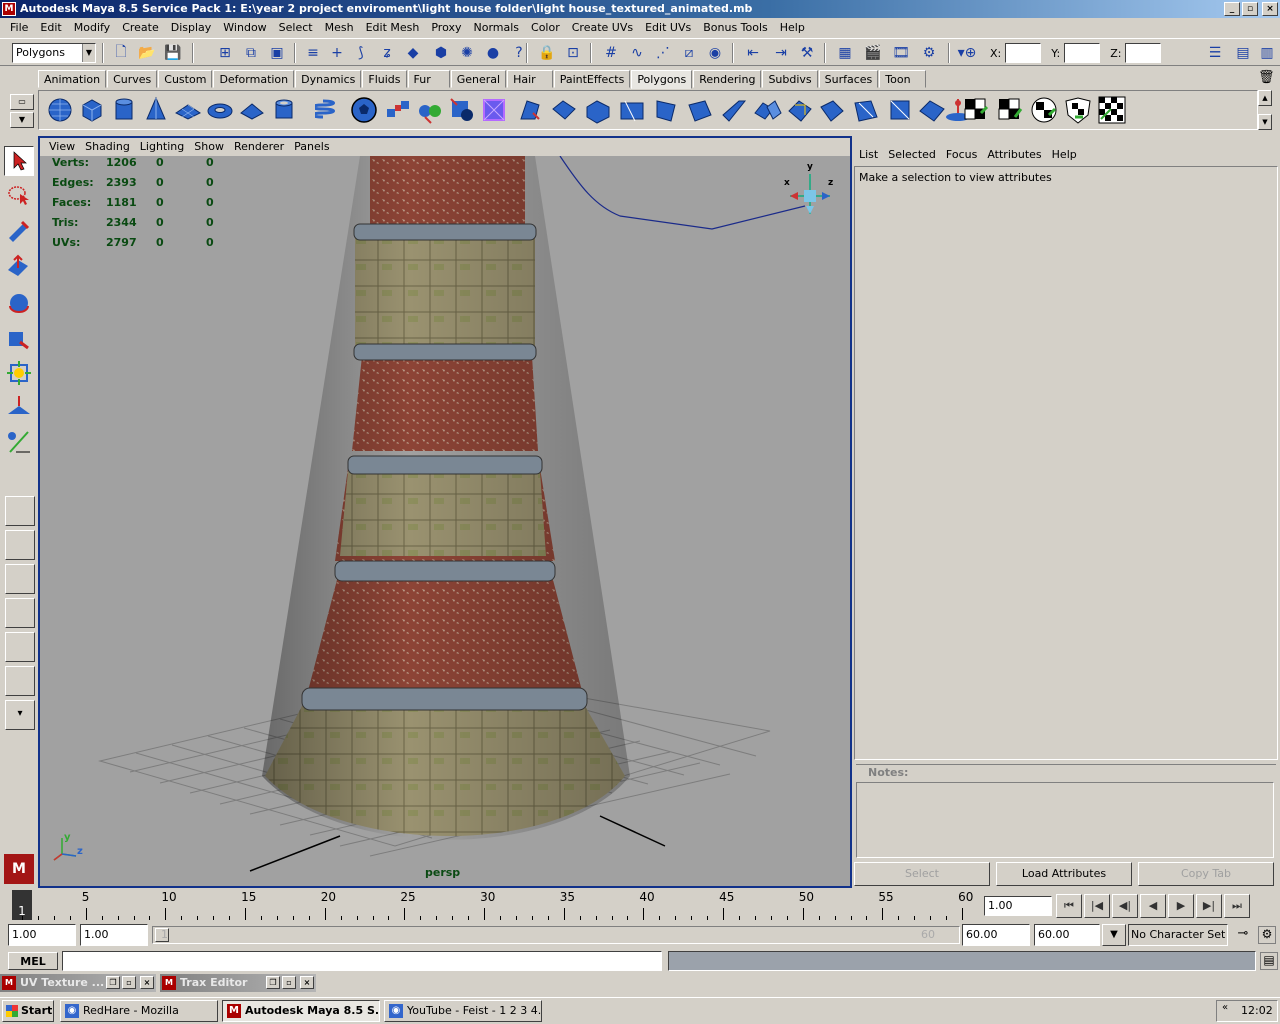  What do you see at coordinates (1010, 110) in the screenshot?
I see `cylindrical-mapping-icon` at bounding box center [1010, 110].